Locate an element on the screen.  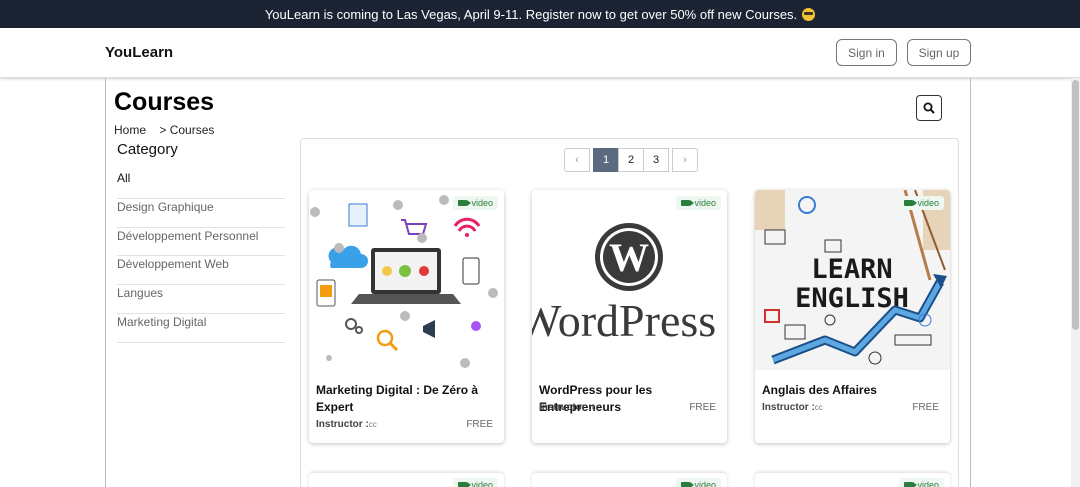
category-title: Category is located at coordinates (147, 149).